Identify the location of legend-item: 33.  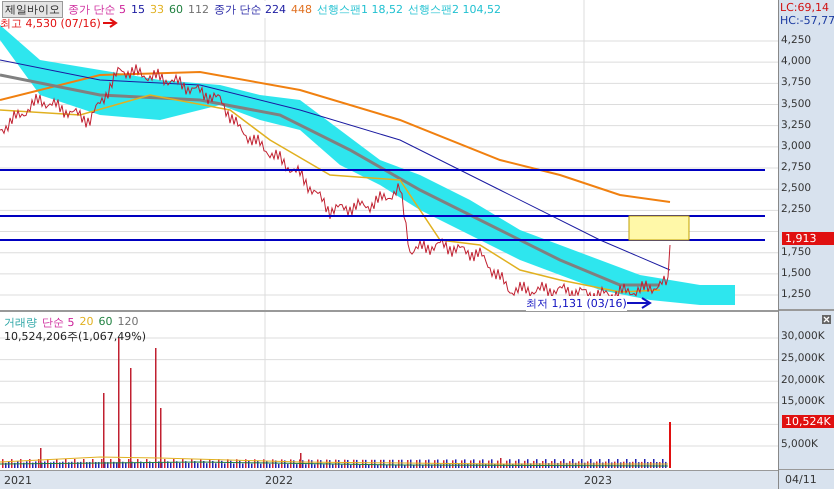
(157, 9).